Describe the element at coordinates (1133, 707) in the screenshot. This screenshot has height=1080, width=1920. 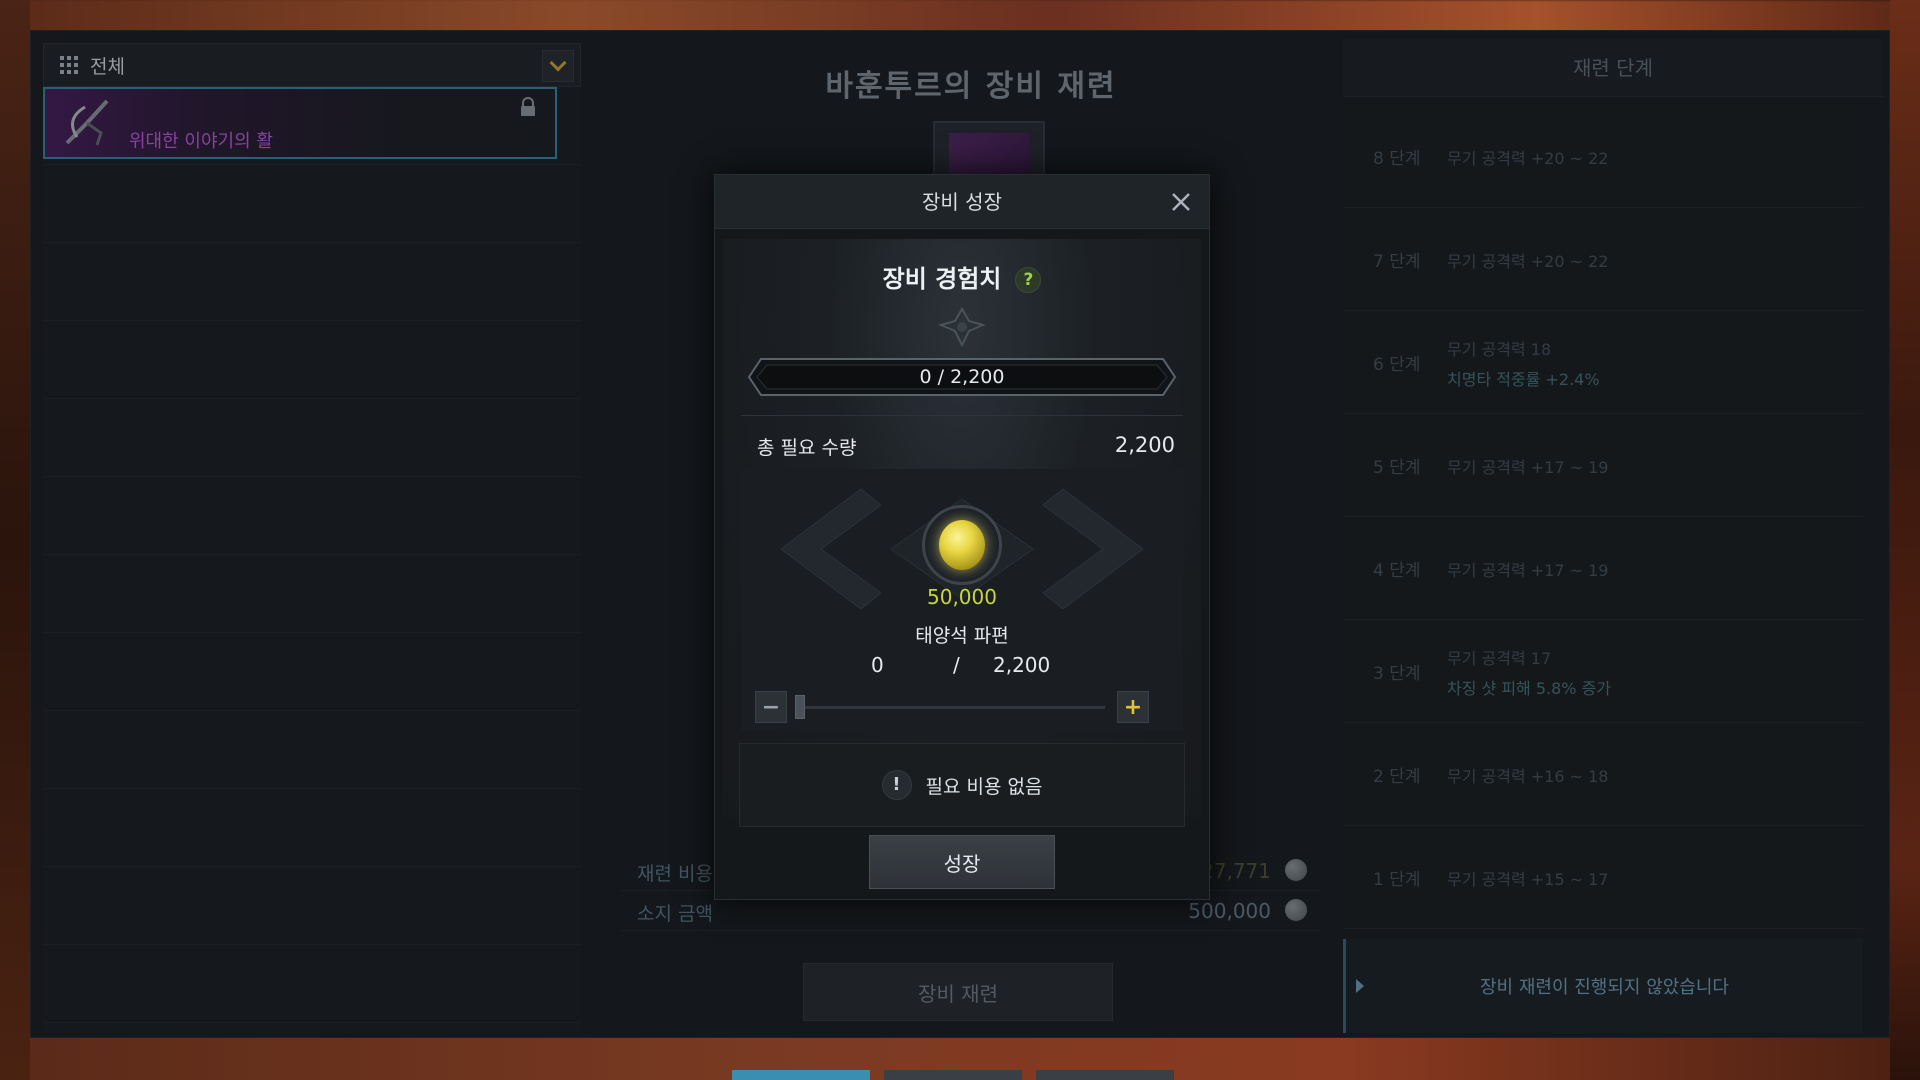
I see `increase-button: +` at that location.